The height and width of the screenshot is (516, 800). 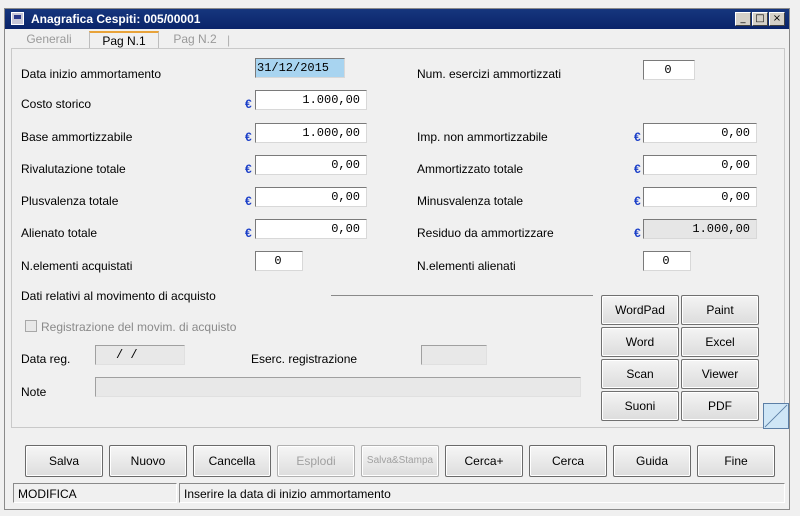 I want to click on elementi-acquistati-label: N.elementi acquistati, so click(x=77, y=266).